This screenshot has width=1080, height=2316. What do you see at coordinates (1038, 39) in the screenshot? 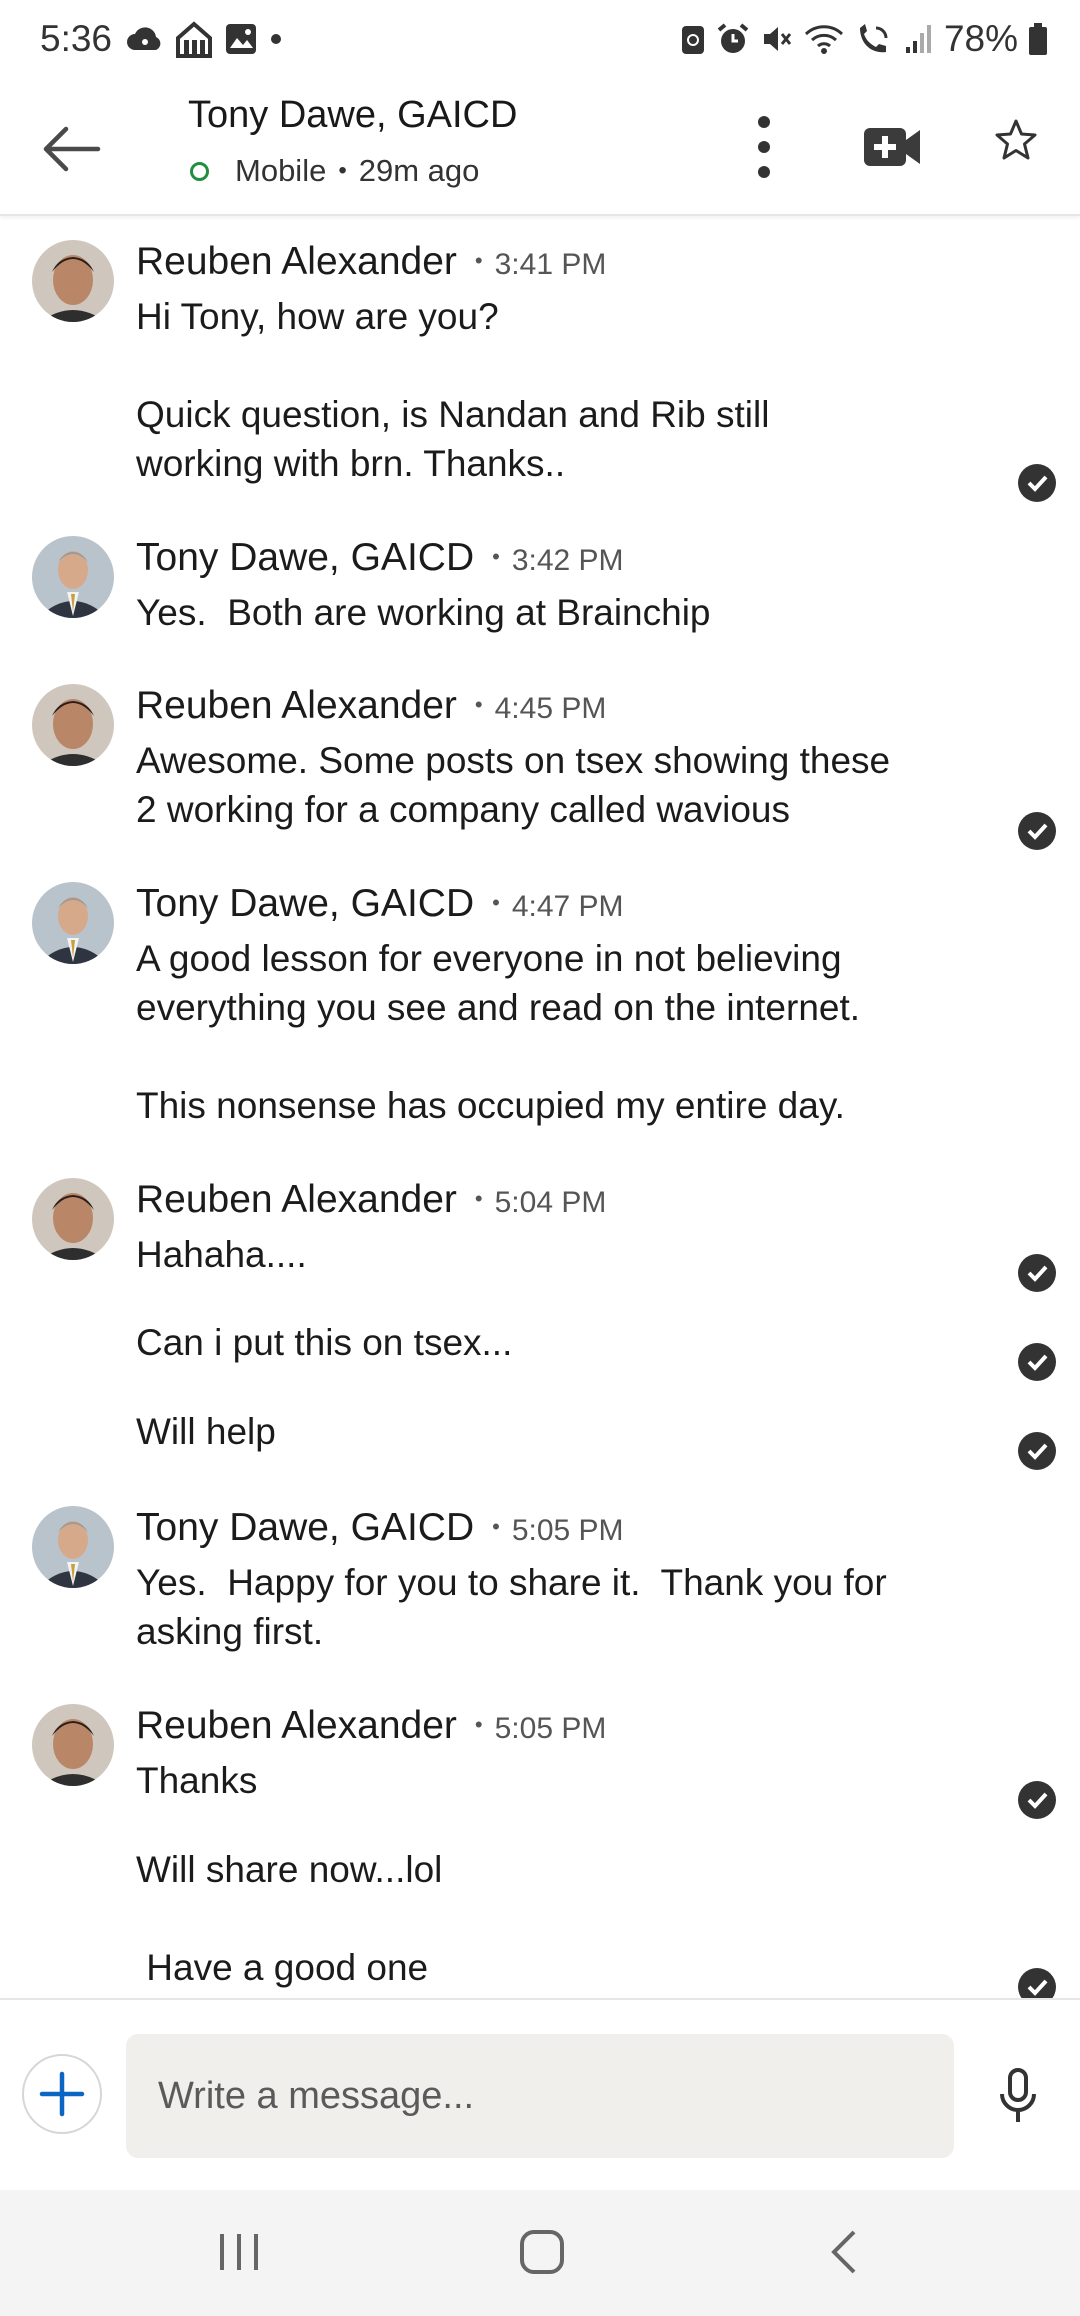
I see `battery-icon` at bounding box center [1038, 39].